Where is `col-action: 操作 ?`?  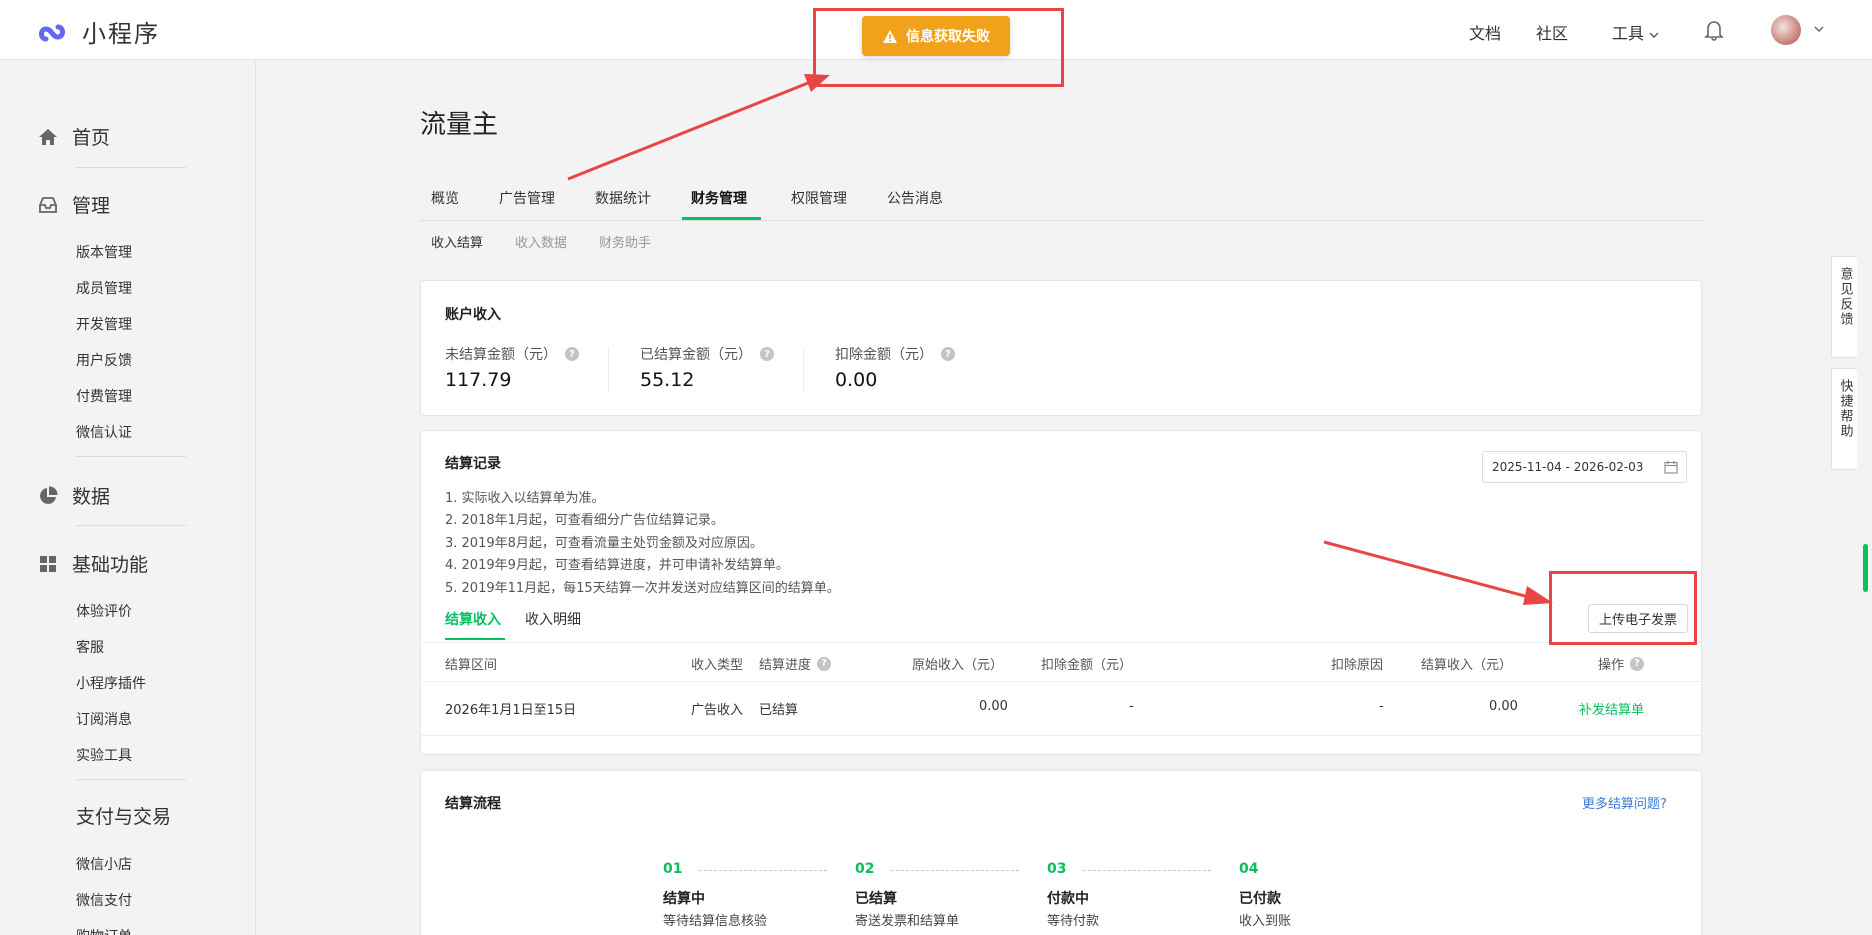
col-action: 操作 ? is located at coordinates (1621, 663).